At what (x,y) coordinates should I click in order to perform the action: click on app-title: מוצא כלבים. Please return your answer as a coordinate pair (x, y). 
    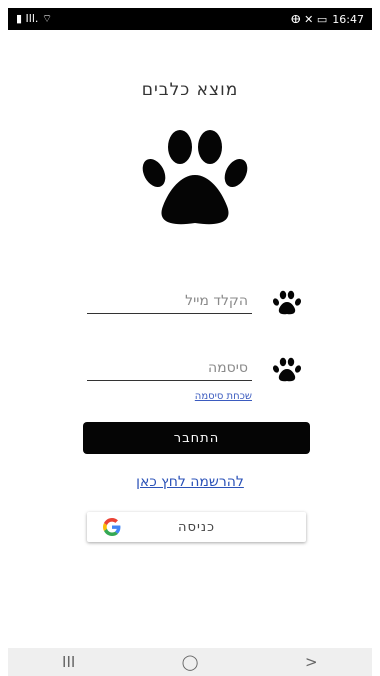
    Looking at the image, I should click on (190, 90).